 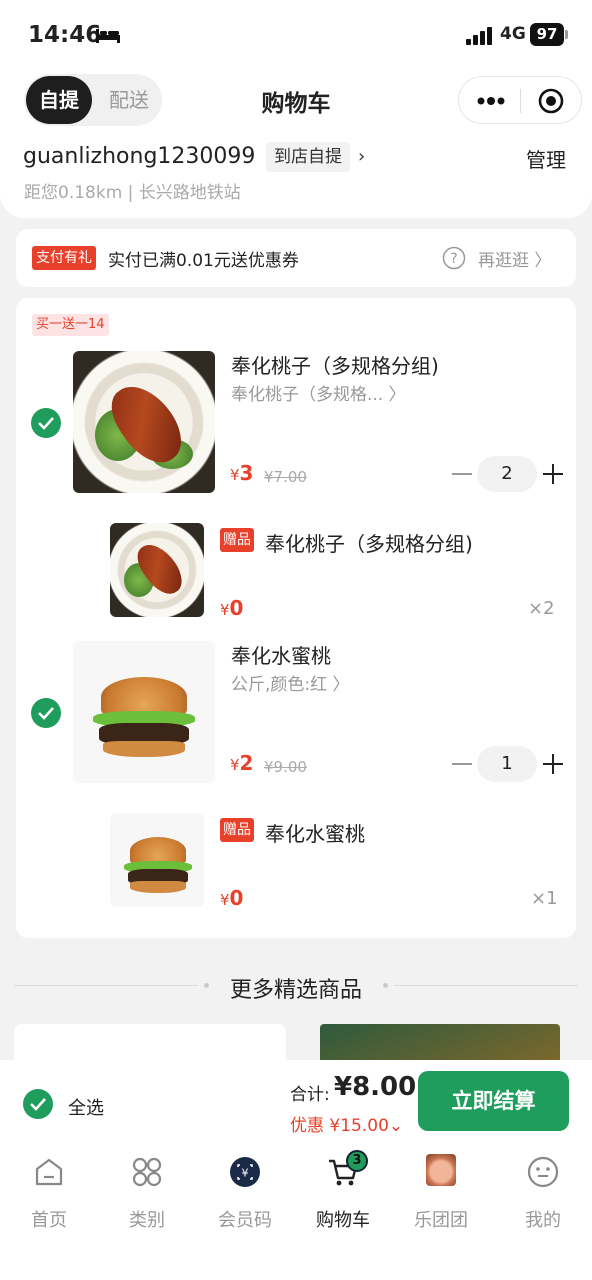 What do you see at coordinates (375, 1087) in the screenshot?
I see `total-value: ¥8.00` at bounding box center [375, 1087].